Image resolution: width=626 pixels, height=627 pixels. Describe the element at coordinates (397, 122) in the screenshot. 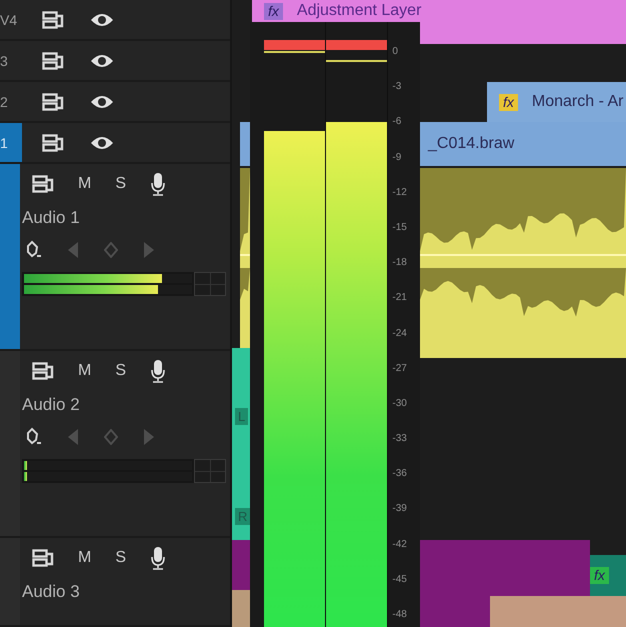

I see `db-scale-label: -6` at that location.